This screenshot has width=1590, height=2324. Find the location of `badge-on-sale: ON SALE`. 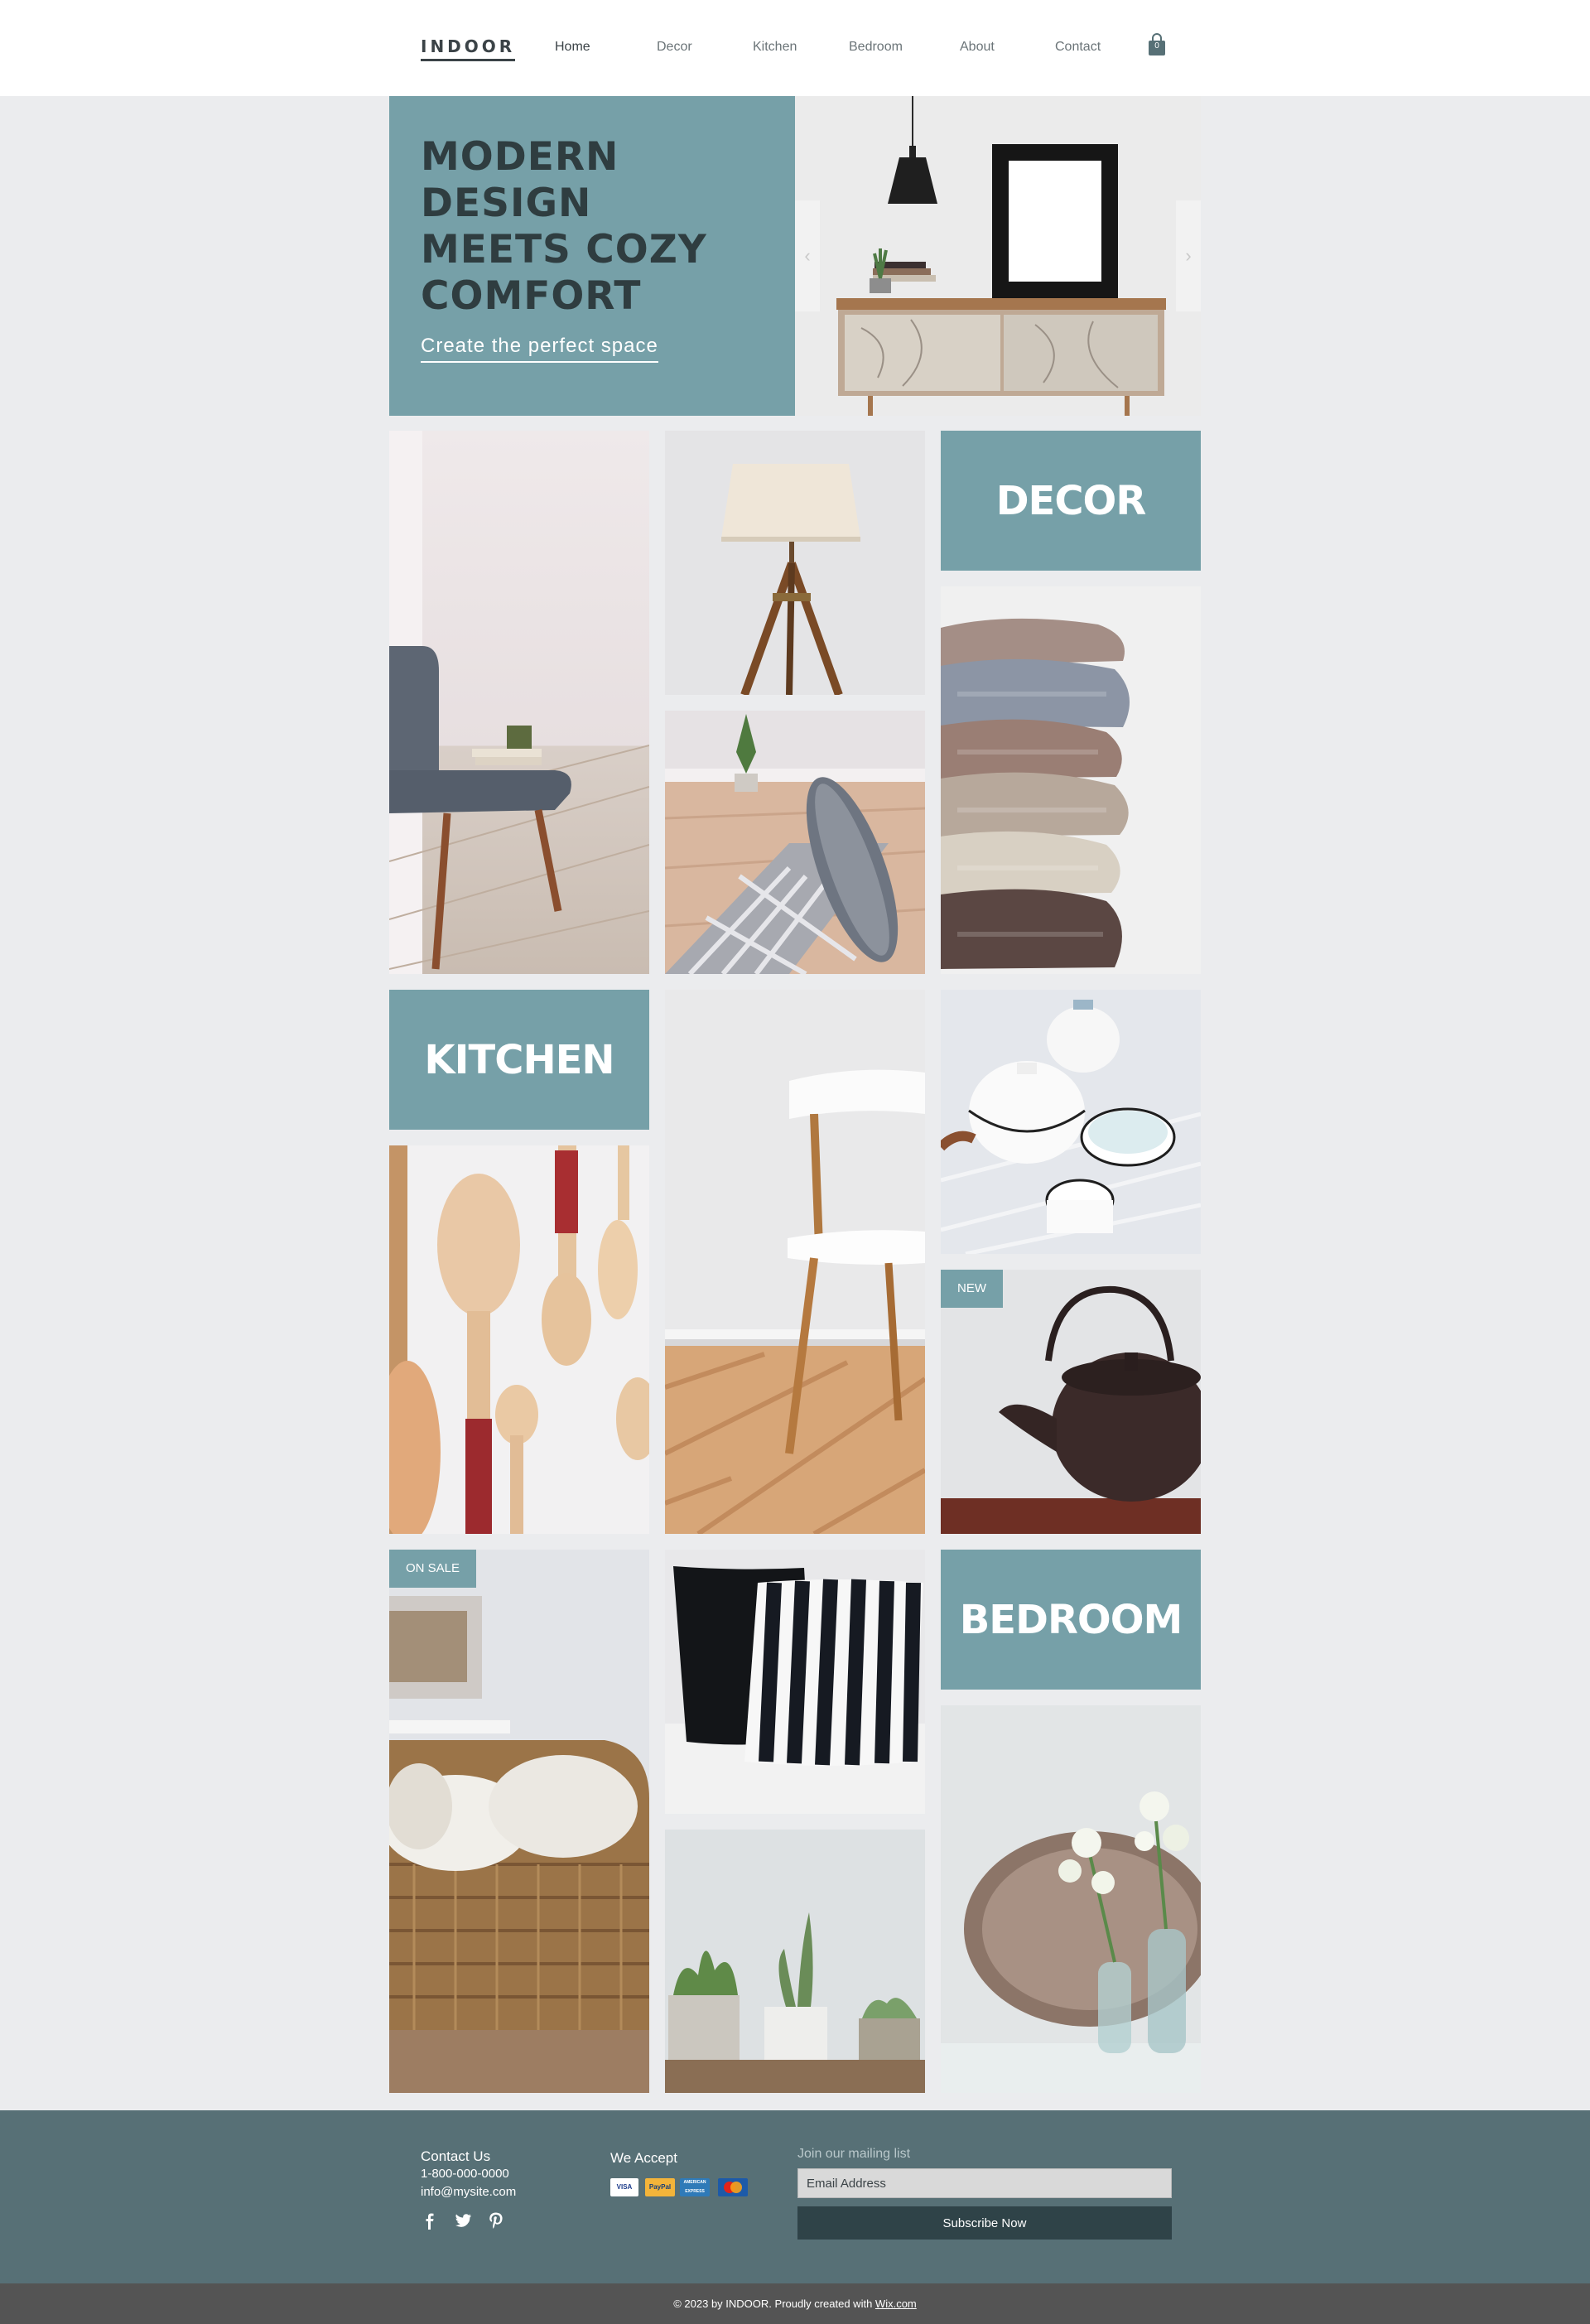

badge-on-sale: ON SALE is located at coordinates (433, 1569).